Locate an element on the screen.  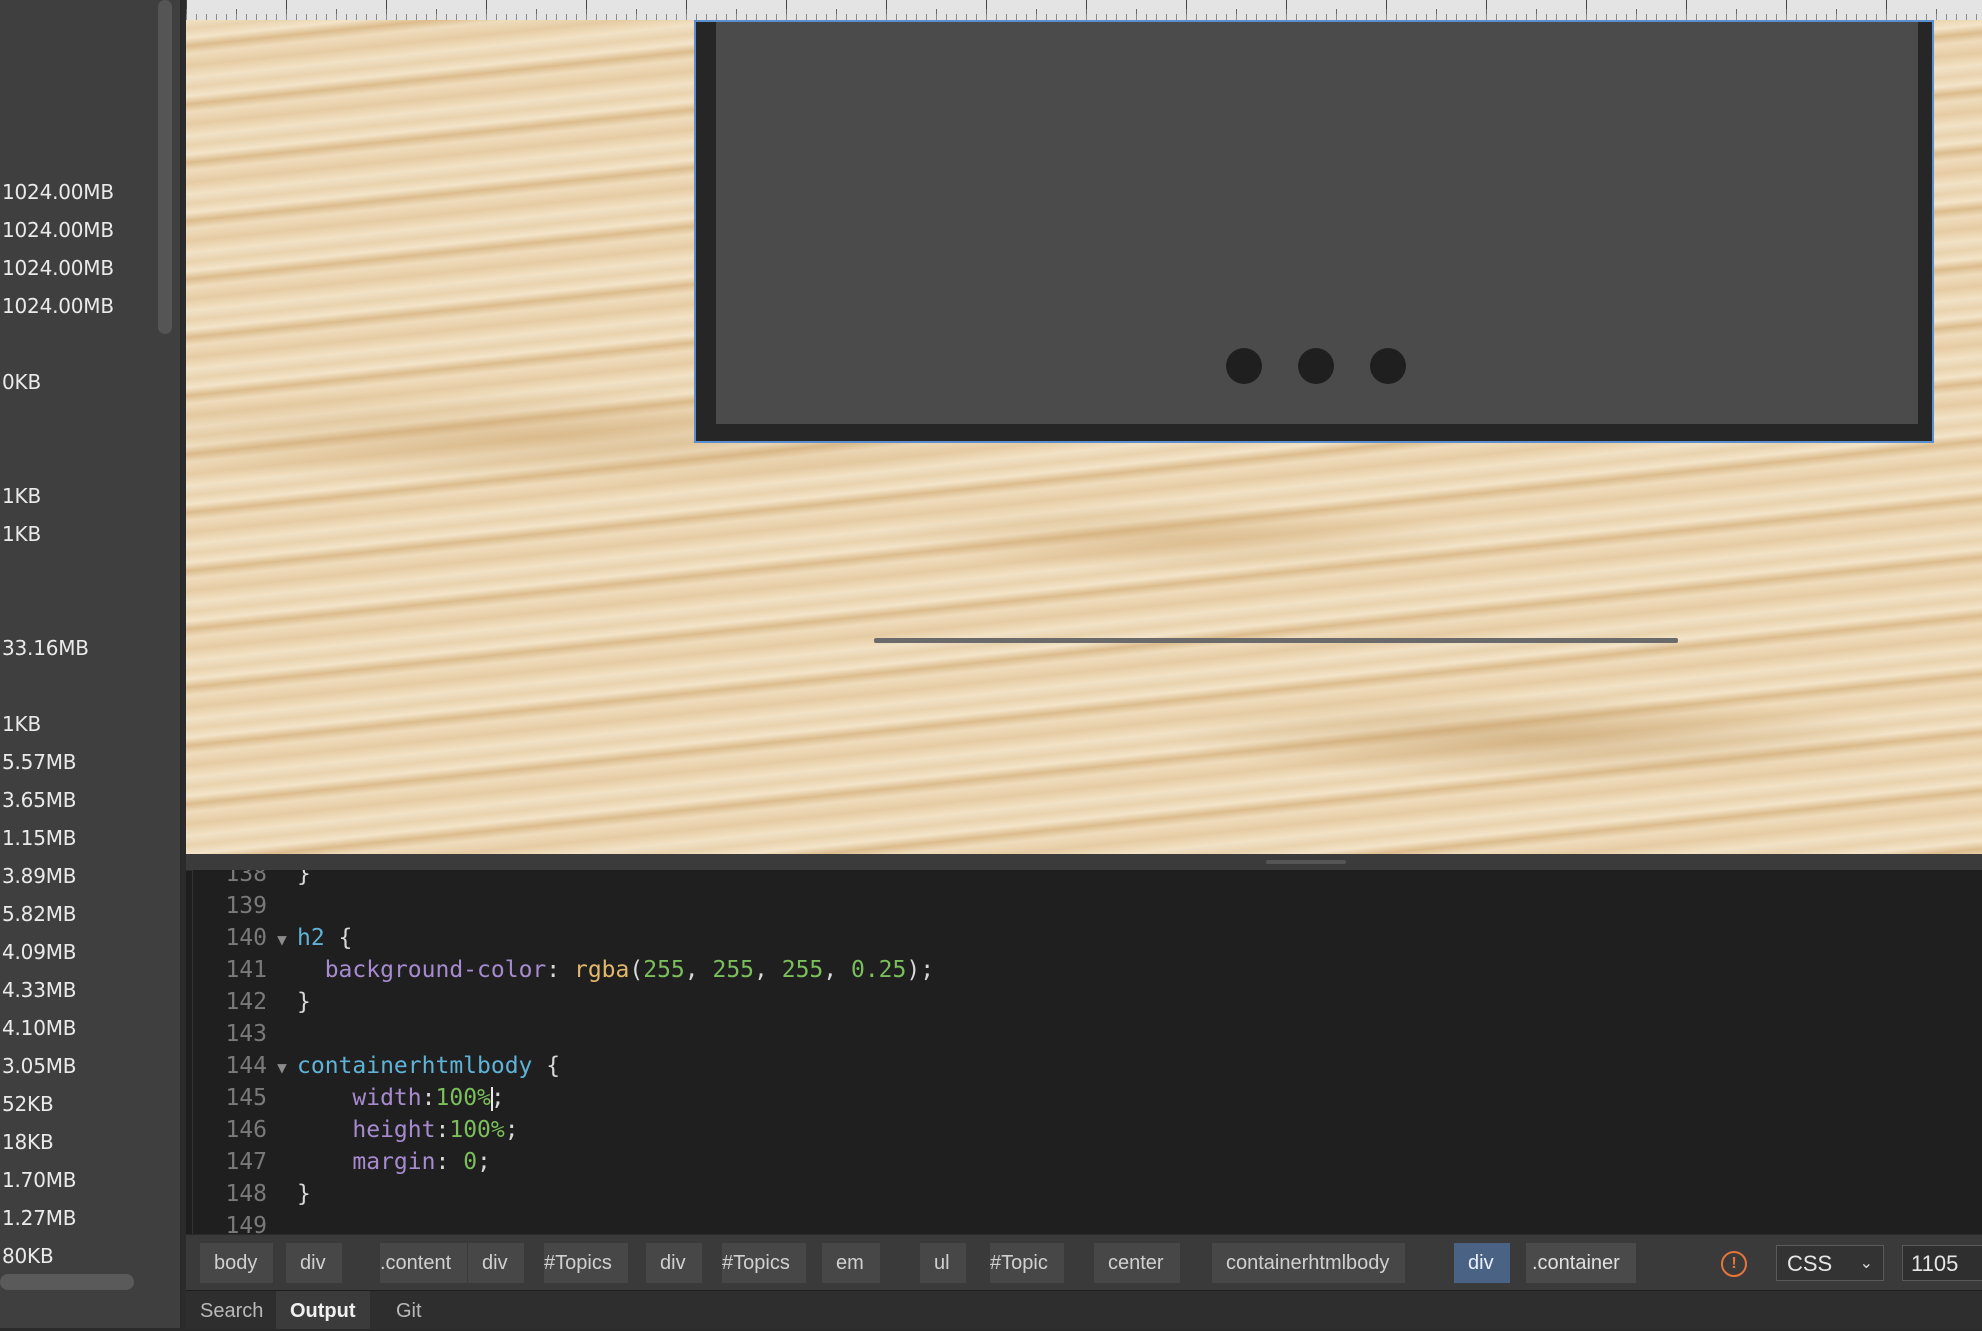
breadcrumb-item-active: div is located at coordinates (1482, 1263).